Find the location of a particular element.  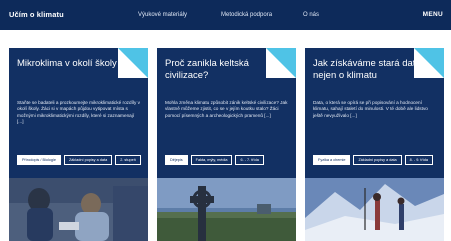

card-photo-celtic-cross is located at coordinates (226, 209).